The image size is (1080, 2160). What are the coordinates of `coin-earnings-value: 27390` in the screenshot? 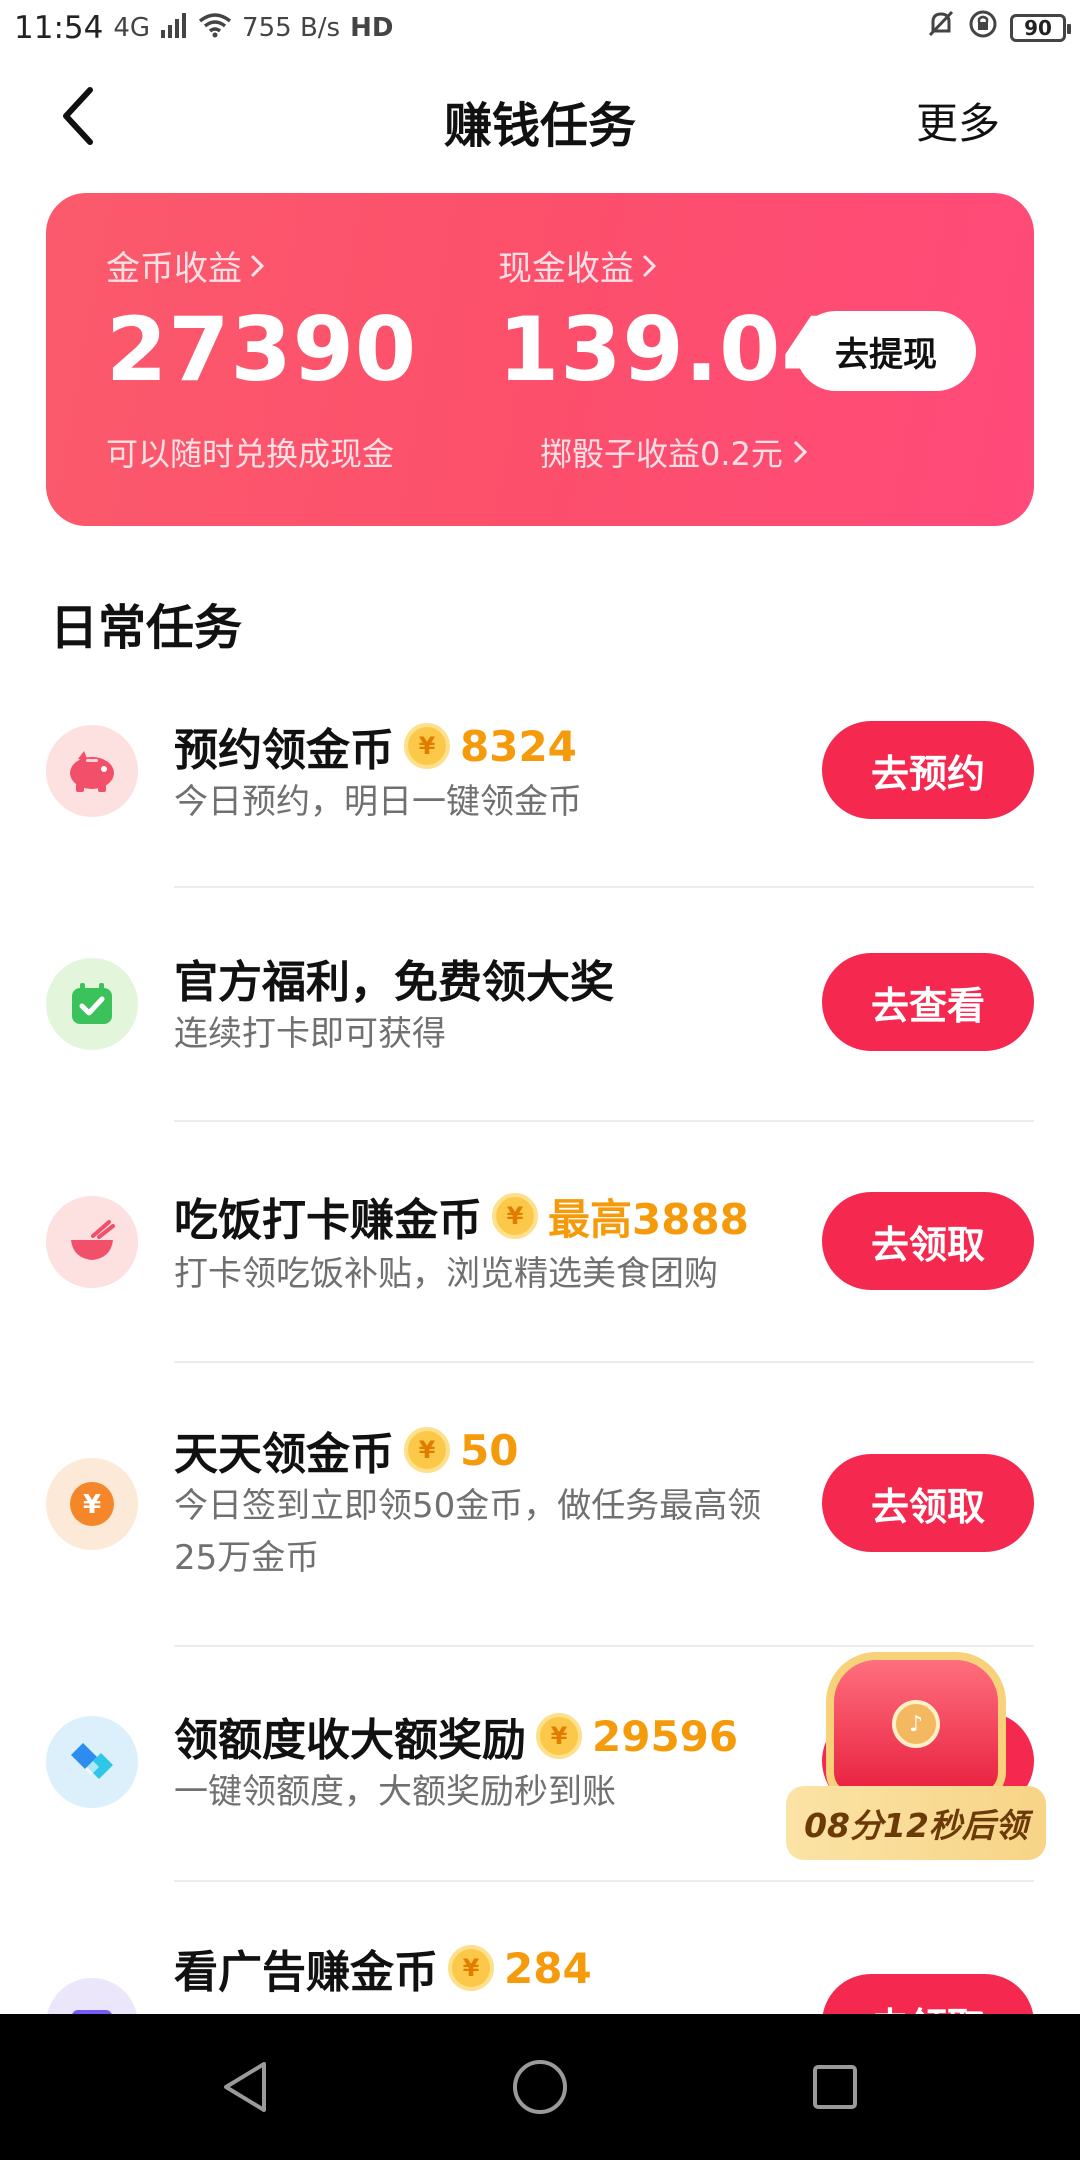 It's located at (262, 349).